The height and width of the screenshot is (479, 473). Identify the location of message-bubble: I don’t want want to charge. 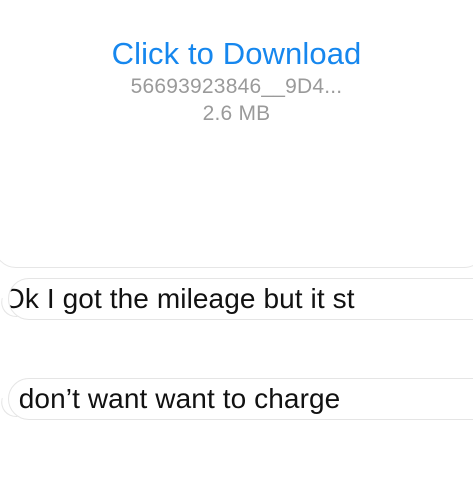
(240, 399).